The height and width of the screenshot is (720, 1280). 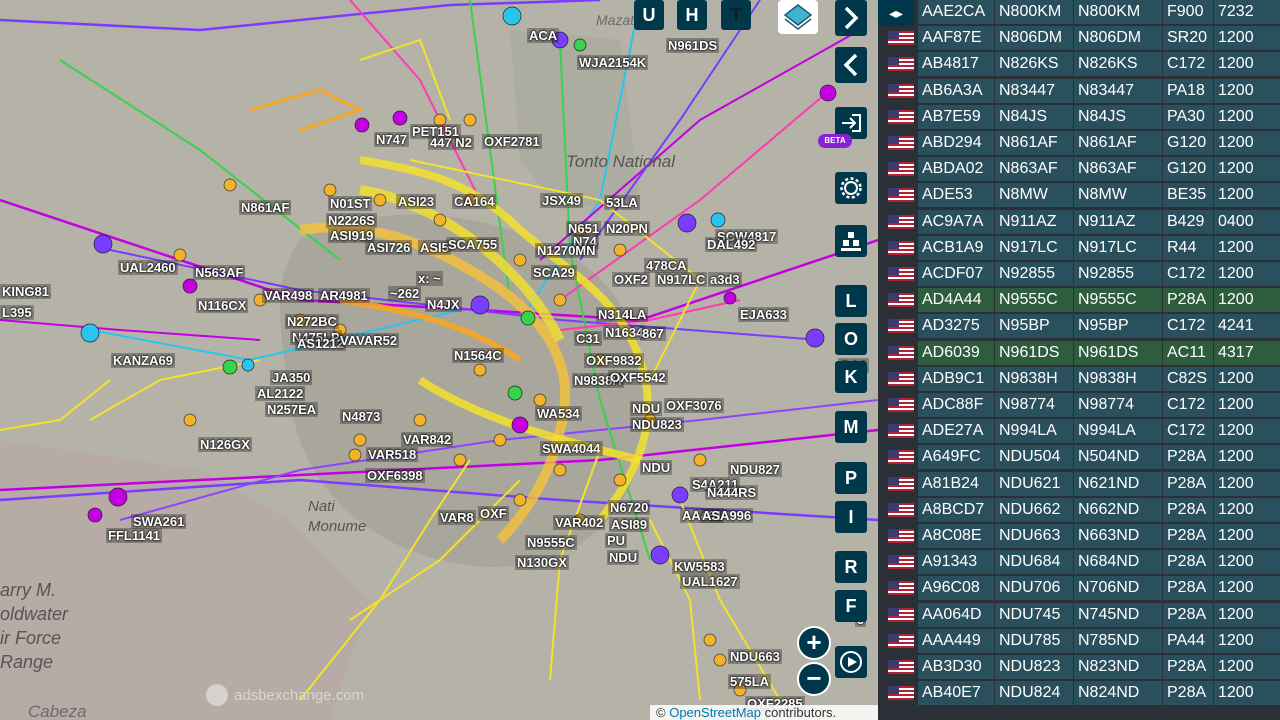 What do you see at coordinates (1079, 169) in the screenshot?
I see `table-row: ABDA02 N863AF N863AF G120 1200` at bounding box center [1079, 169].